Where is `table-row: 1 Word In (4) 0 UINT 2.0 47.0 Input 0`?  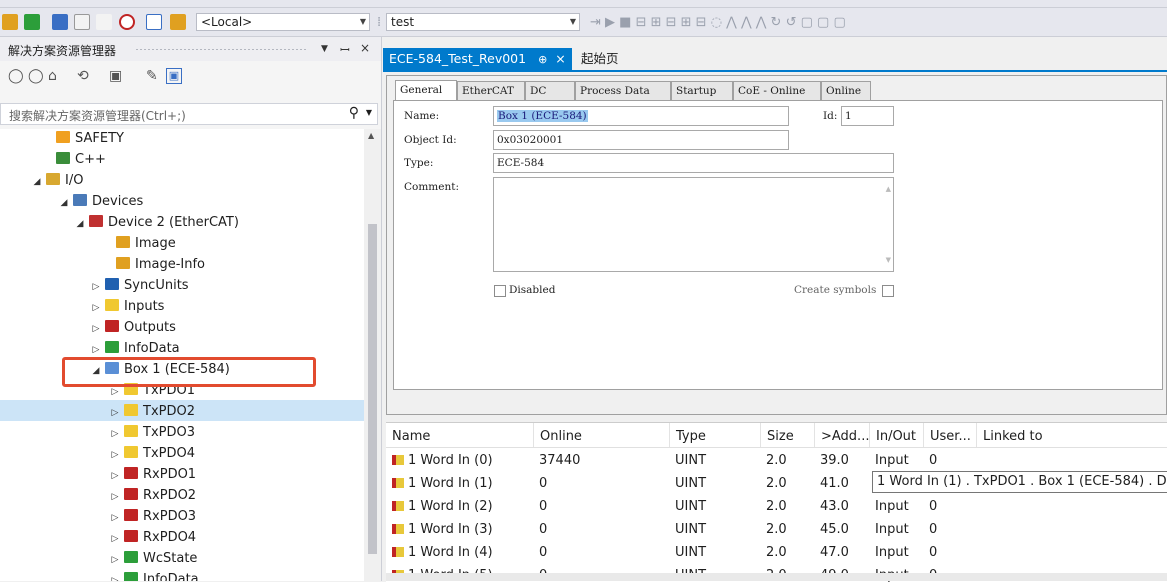 table-row: 1 Word In (4) 0 UINT 2.0 47.0 Input 0 is located at coordinates (776, 552).